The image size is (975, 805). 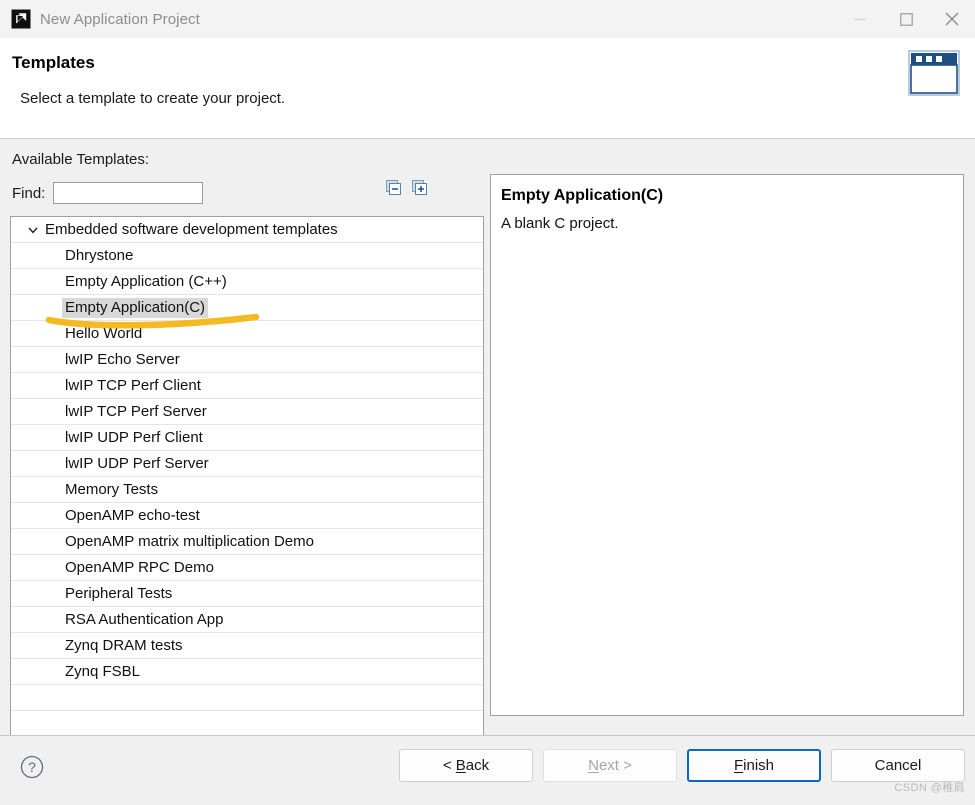 I want to click on tree-item-label: Zynq DRAM tests, so click(x=124, y=645).